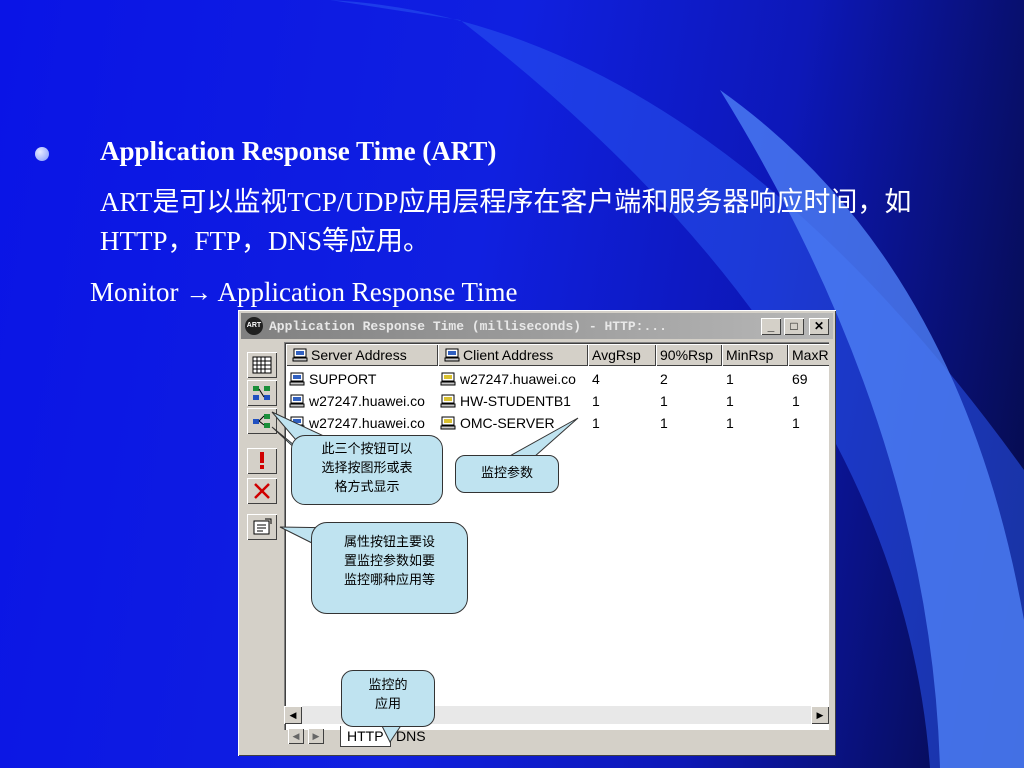 This screenshot has height=768, width=1024. Describe the element at coordinates (367, 470) in the screenshot. I see `callout-view-buttons: 此三个按钮可以 选择按图形或表 格方式显示` at that location.